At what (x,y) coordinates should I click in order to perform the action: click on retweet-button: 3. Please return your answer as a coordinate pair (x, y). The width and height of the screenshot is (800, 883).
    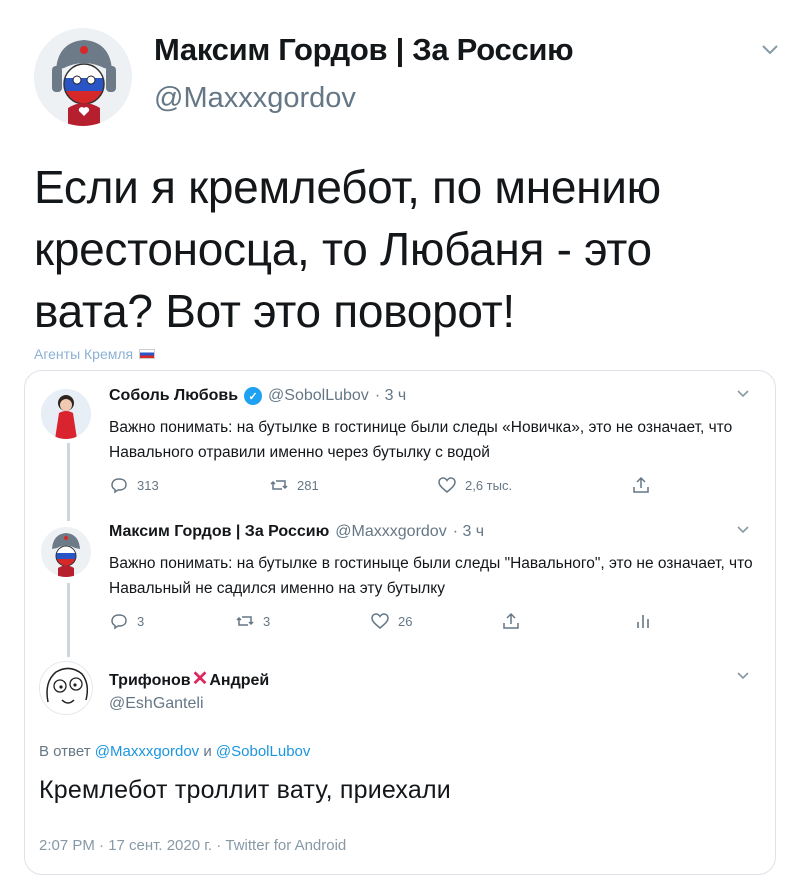
    Looking at the image, I should click on (252, 621).